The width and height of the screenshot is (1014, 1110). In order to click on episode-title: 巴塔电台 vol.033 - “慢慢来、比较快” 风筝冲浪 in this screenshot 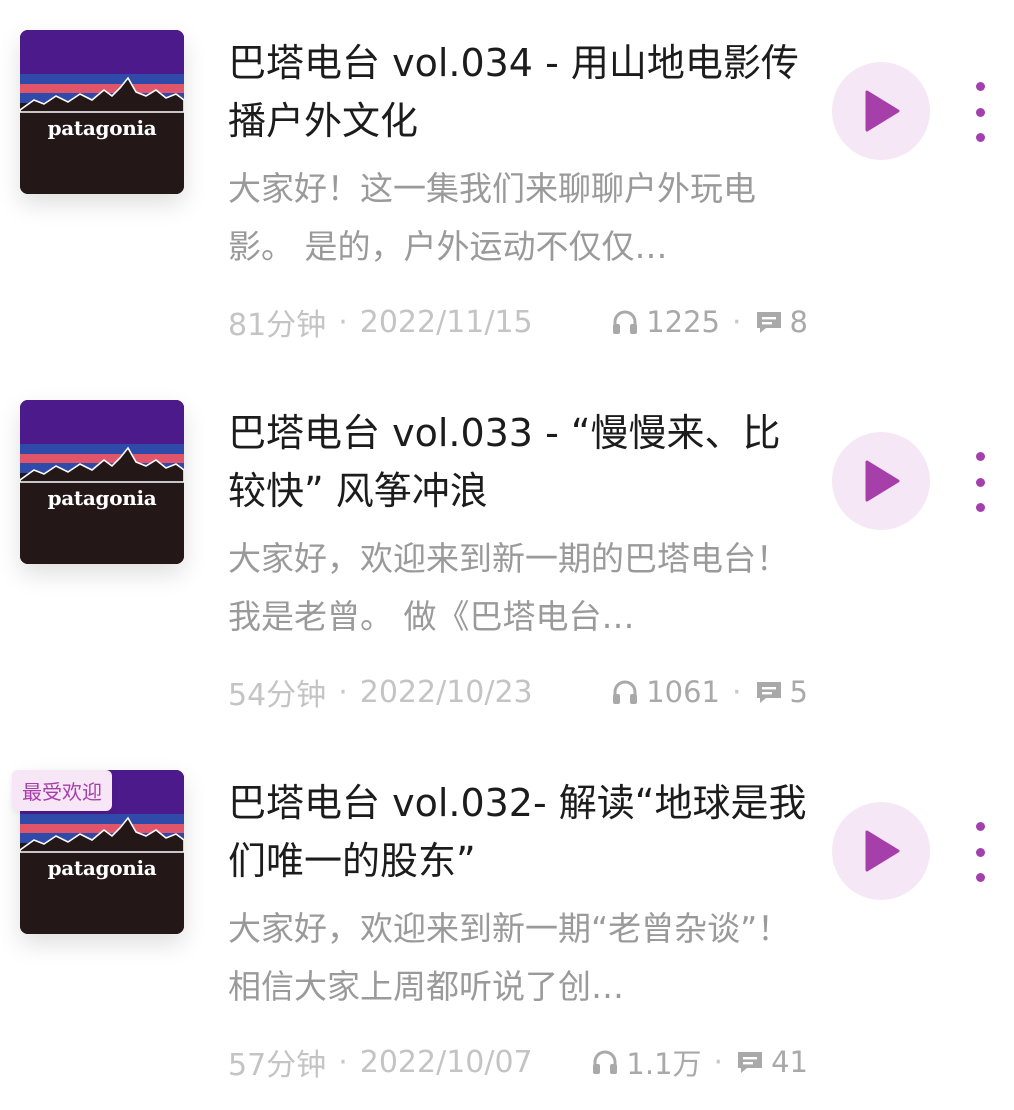, I will do `click(518, 462)`.